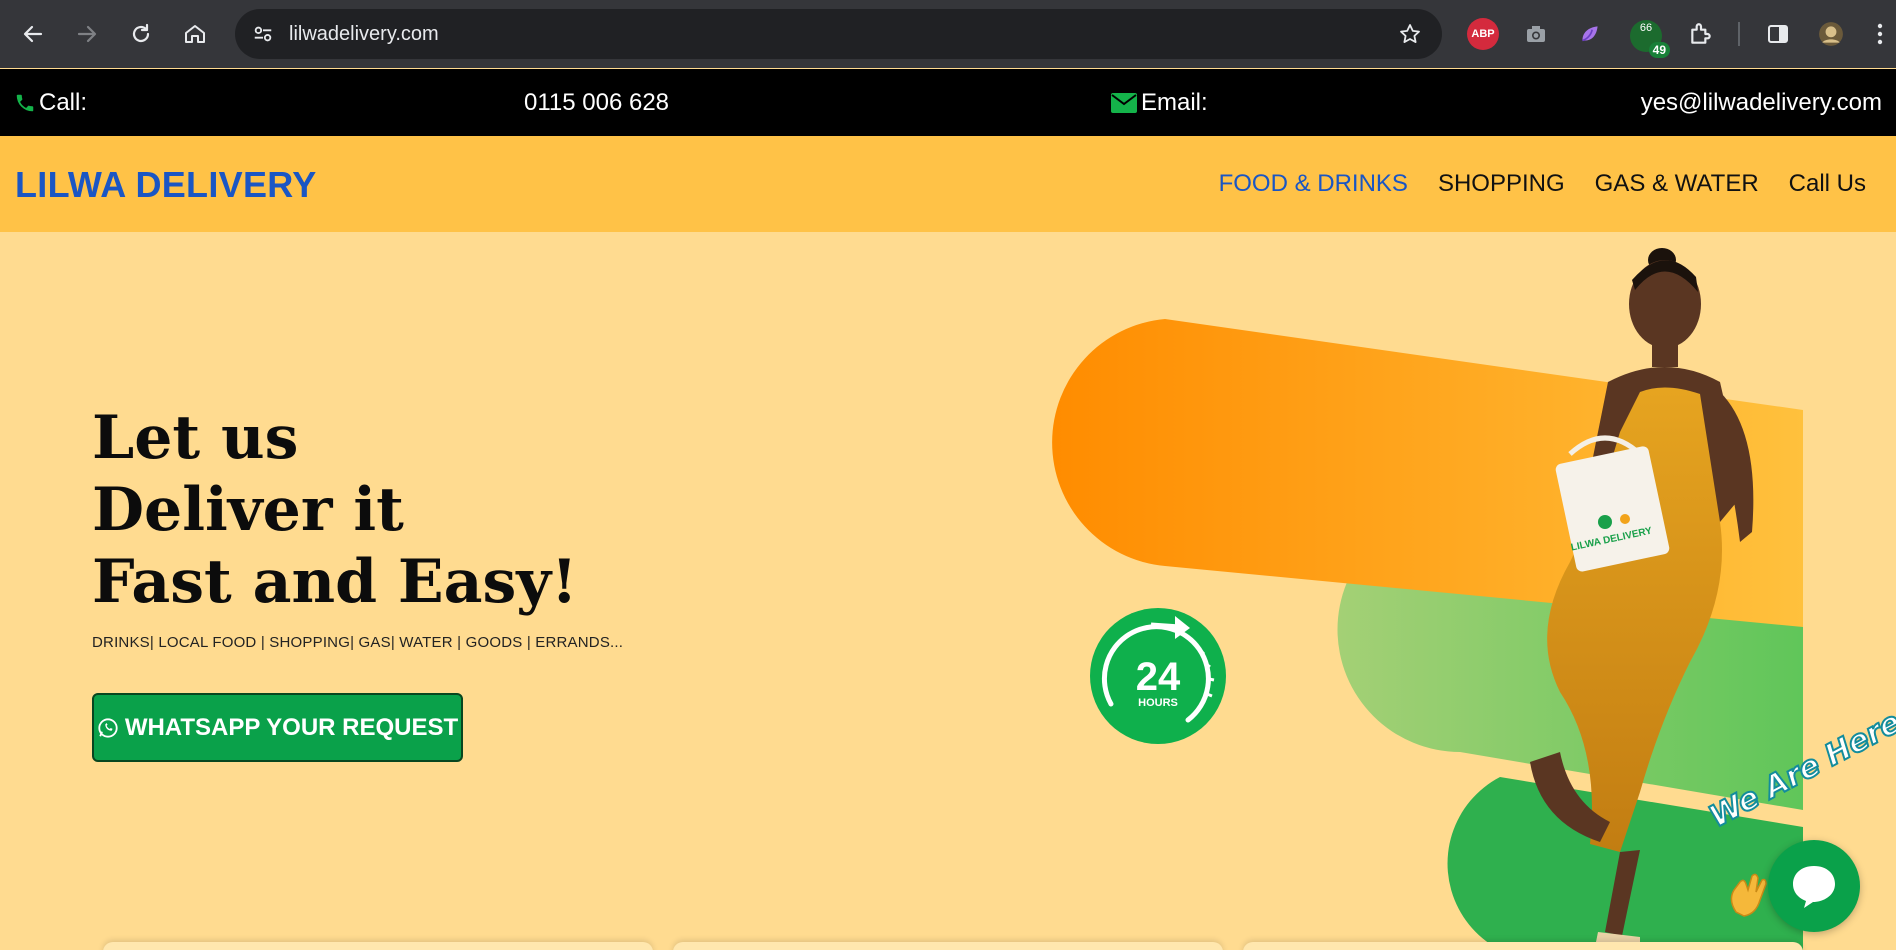 This screenshot has width=1896, height=950. Describe the element at coordinates (25, 103) in the screenshot. I see `phone-icon` at that location.